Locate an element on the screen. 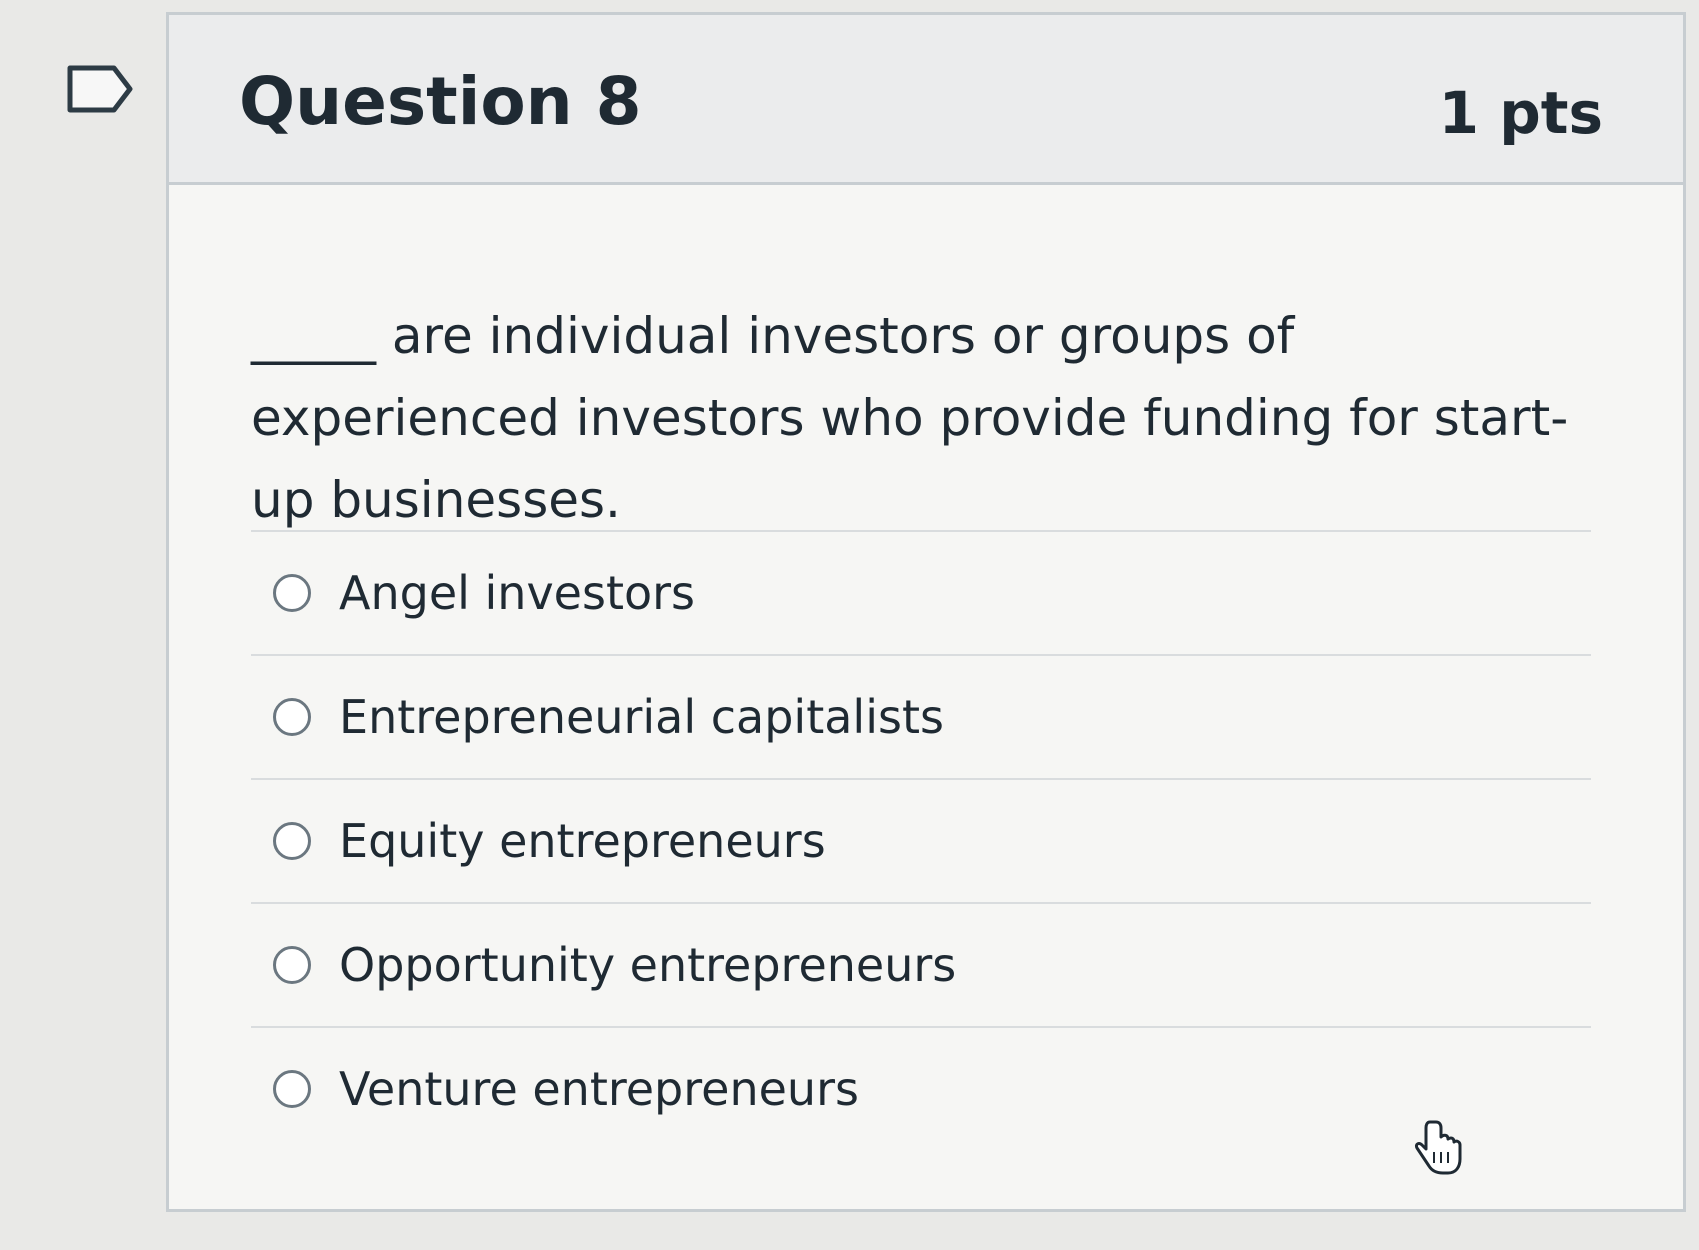 The image size is (1699, 1250). question-points: 1 pts is located at coordinates (1520, 113).